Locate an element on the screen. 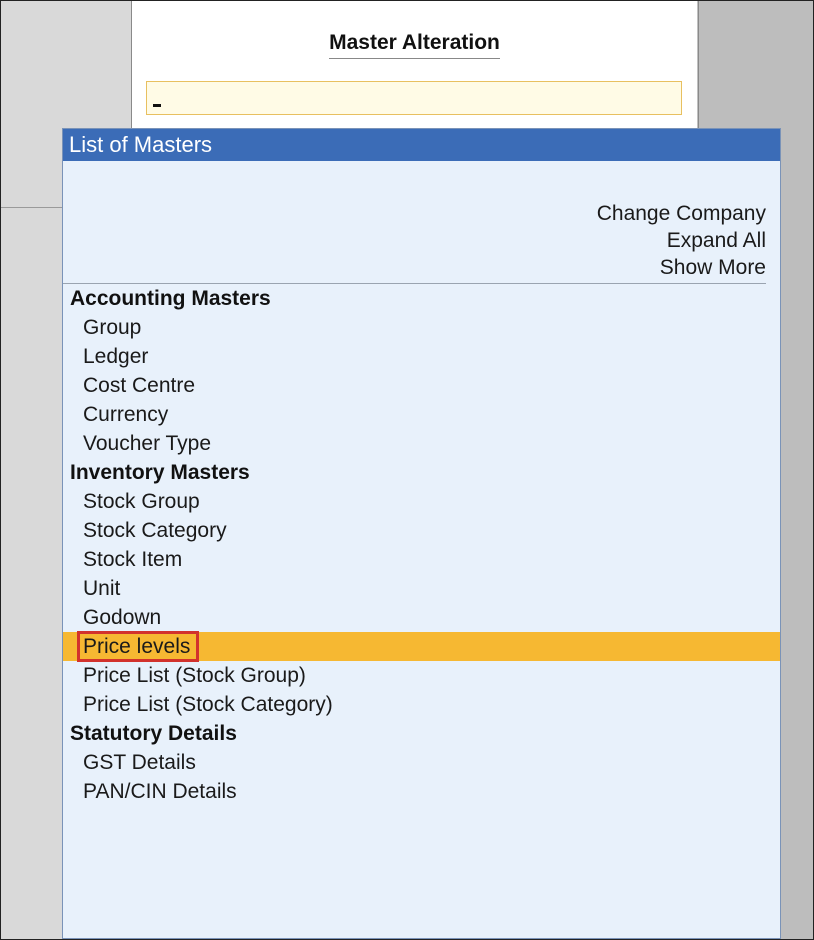  list-item-stock-category: Stock Category is located at coordinates (421, 530).